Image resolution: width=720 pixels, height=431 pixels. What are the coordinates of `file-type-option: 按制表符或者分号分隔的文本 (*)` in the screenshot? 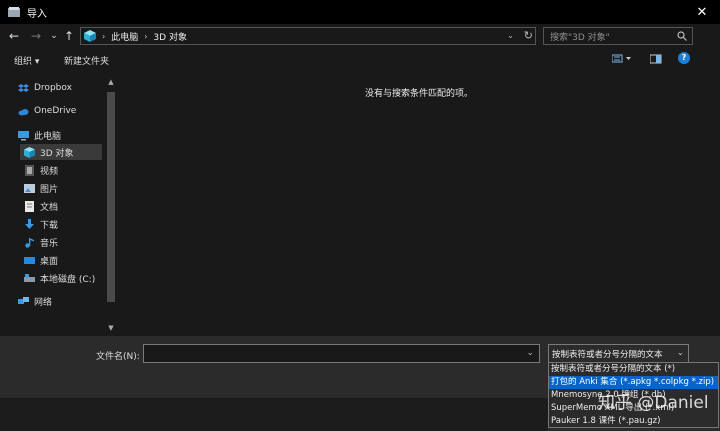 It's located at (633, 369).